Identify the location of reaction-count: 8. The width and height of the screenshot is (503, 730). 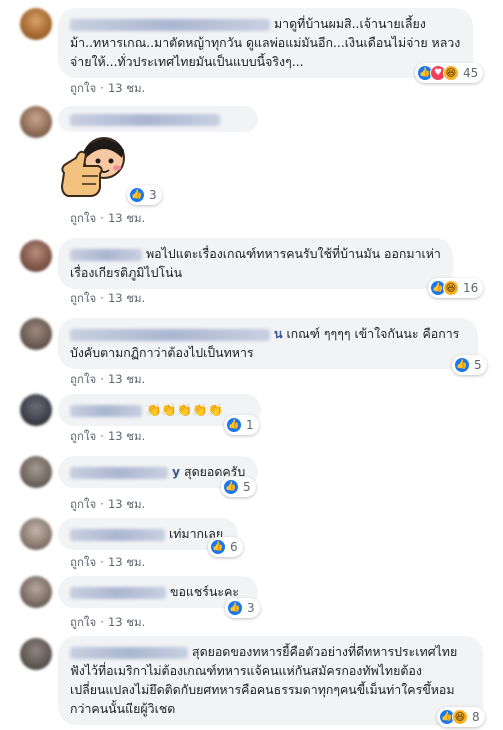
(476, 717).